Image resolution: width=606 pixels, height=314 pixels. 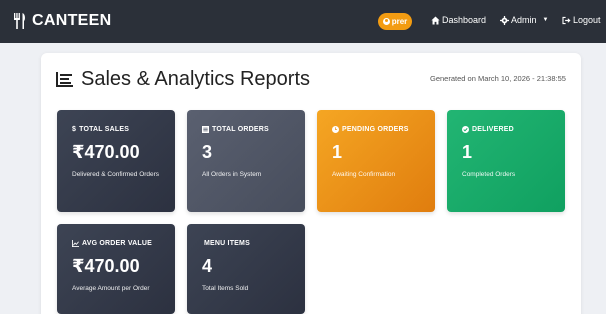 What do you see at coordinates (207, 266) in the screenshot?
I see `stat-value: 4` at bounding box center [207, 266].